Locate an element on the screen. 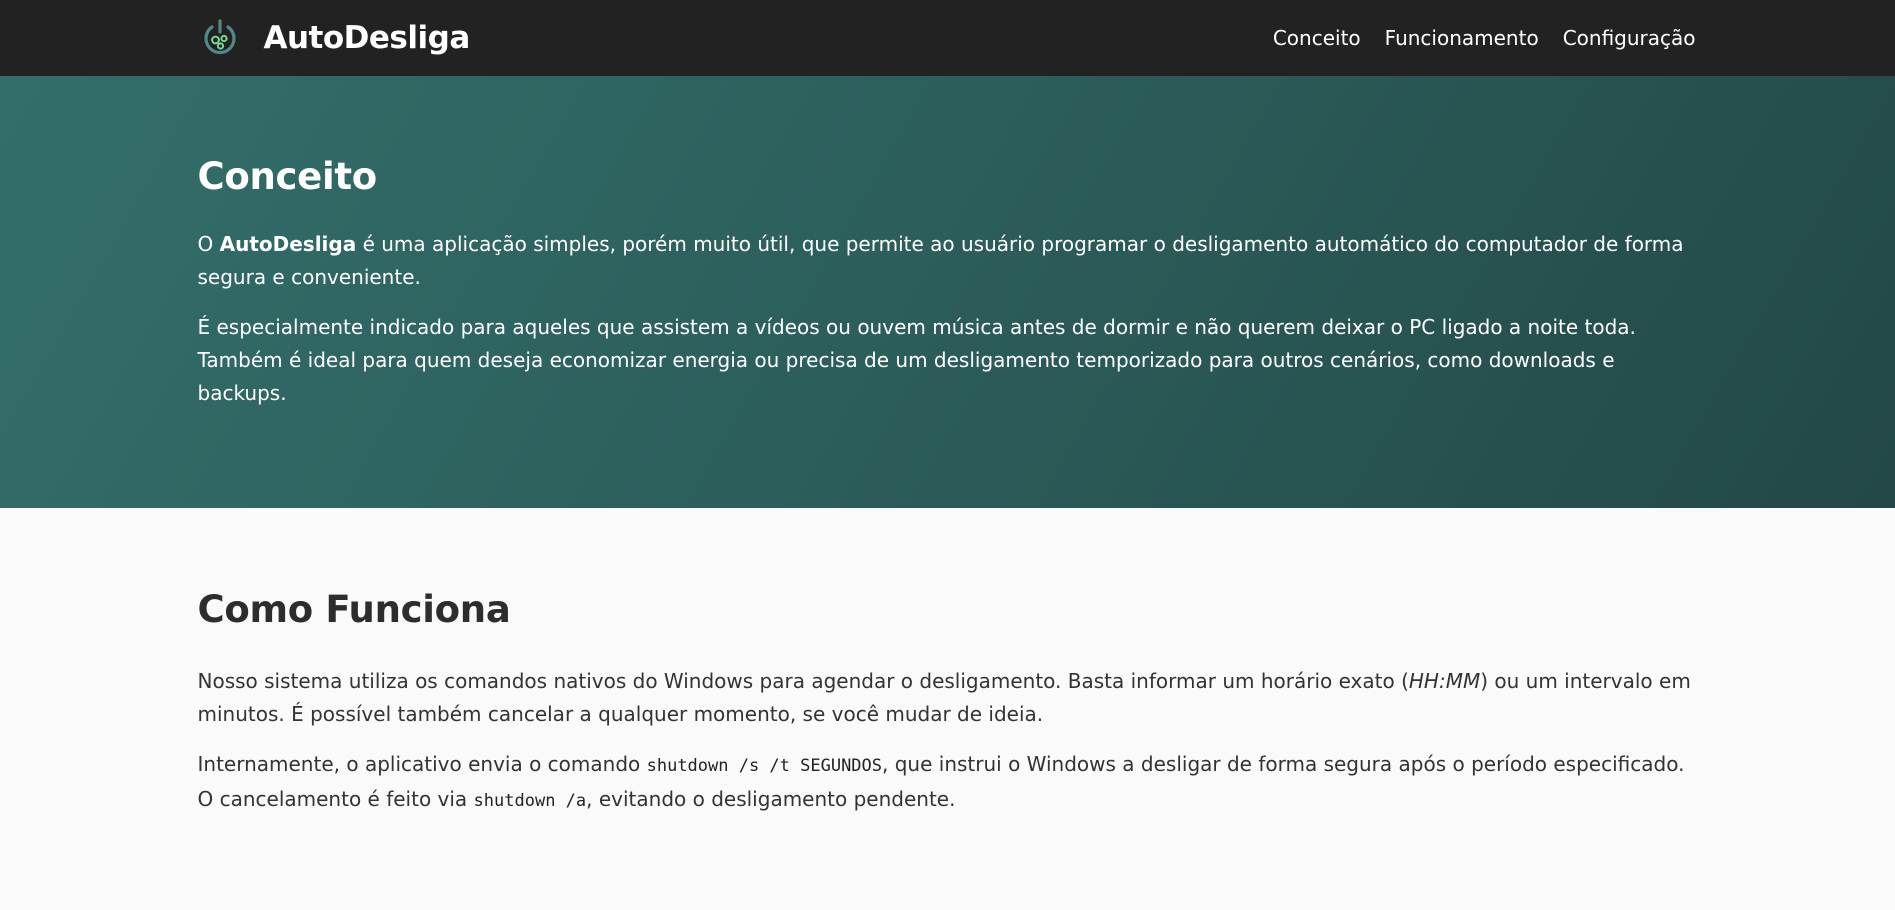 This screenshot has width=1895, height=910. brand-link: AutoDesliga is located at coordinates (334, 38).